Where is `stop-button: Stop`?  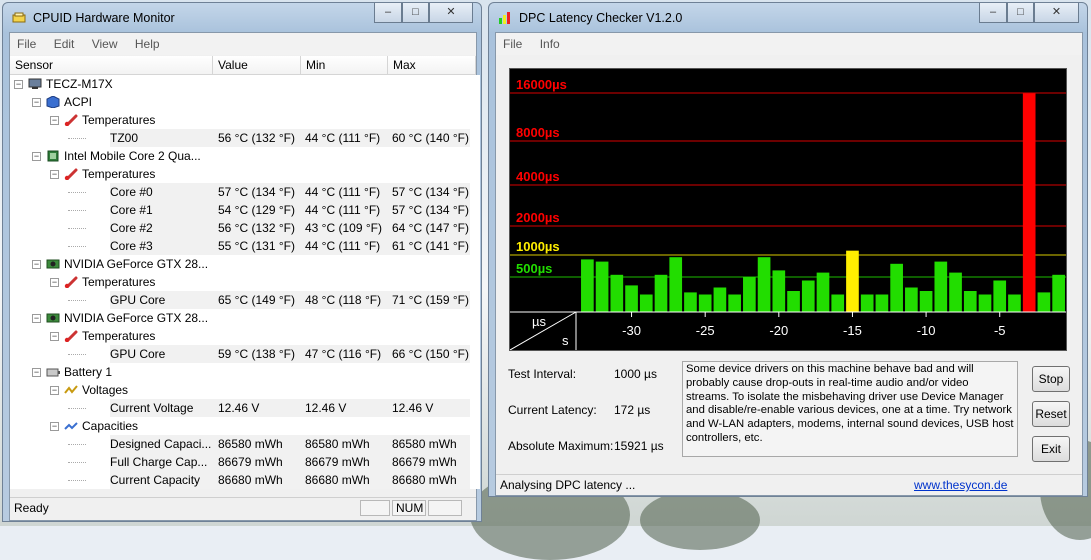
stop-button: Stop is located at coordinates (1051, 379).